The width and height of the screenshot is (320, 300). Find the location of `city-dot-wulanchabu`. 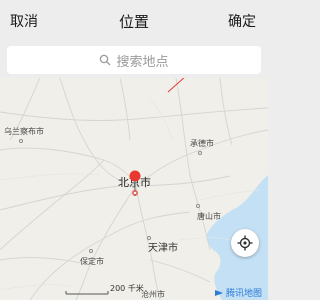

city-dot-wulanchabu is located at coordinates (21, 141).